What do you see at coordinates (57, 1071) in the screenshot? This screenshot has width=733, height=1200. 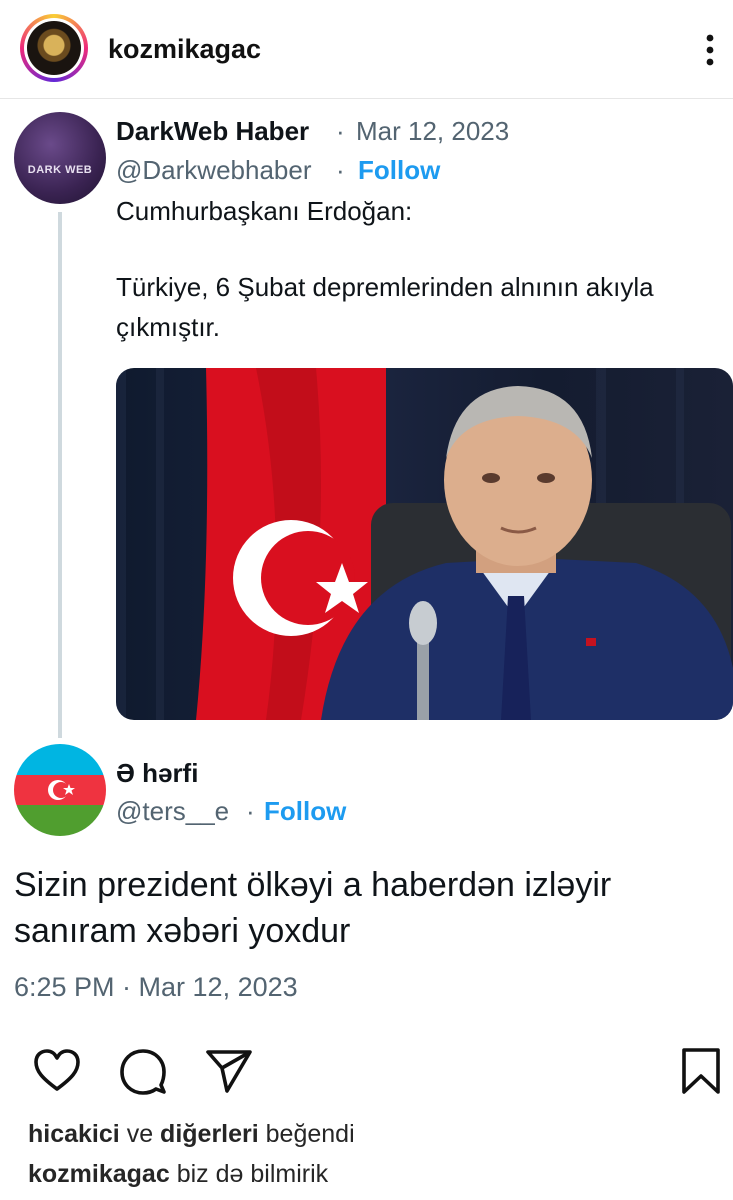 I see `heart-icon` at bounding box center [57, 1071].